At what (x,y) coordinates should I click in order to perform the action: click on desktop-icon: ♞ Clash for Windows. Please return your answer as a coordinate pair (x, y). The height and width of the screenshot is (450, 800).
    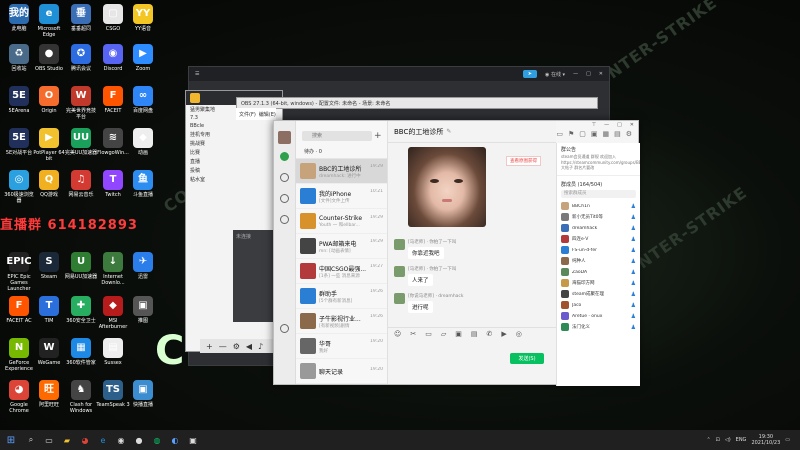
    Looking at the image, I should click on (81, 397).